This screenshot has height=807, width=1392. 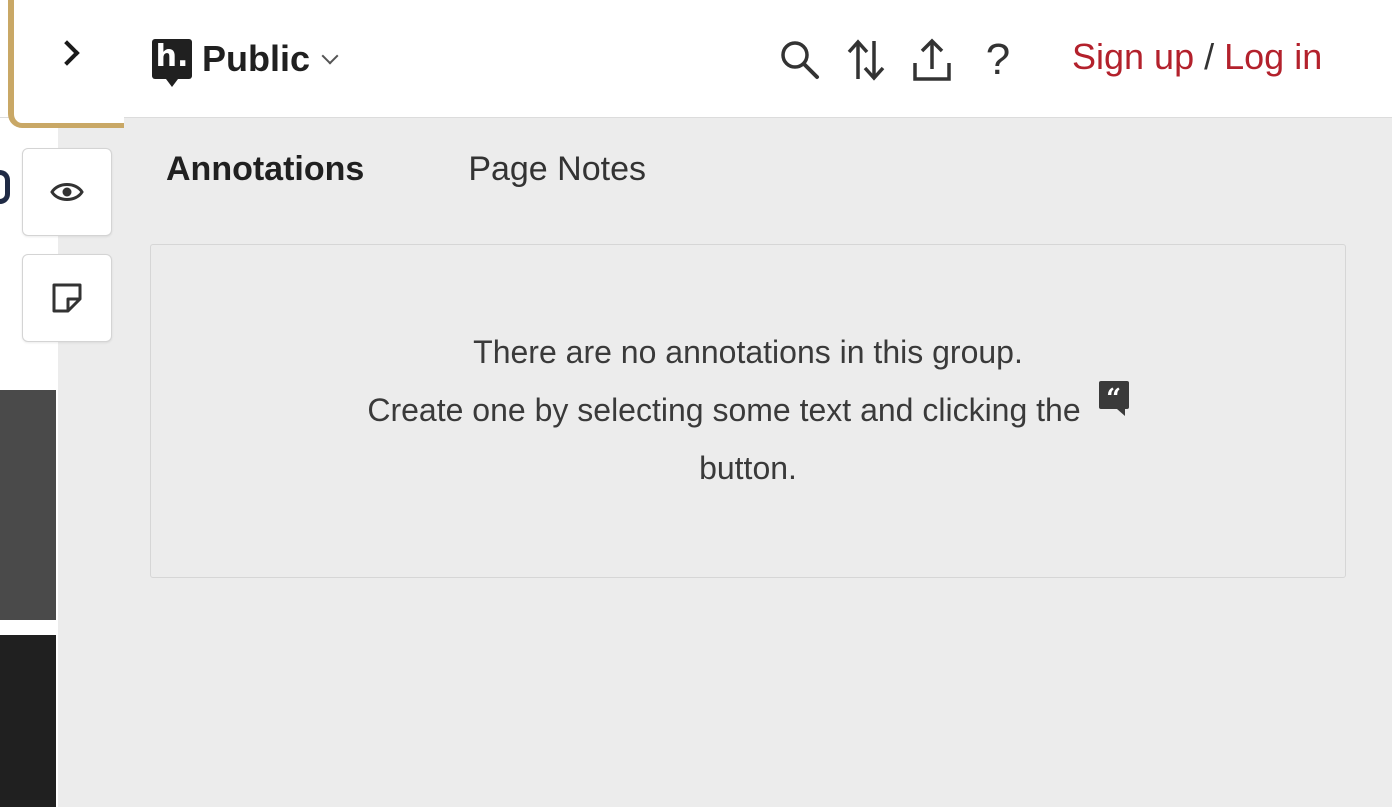 I want to click on tab-bar: Annotations Page Notes, so click(x=406, y=169).